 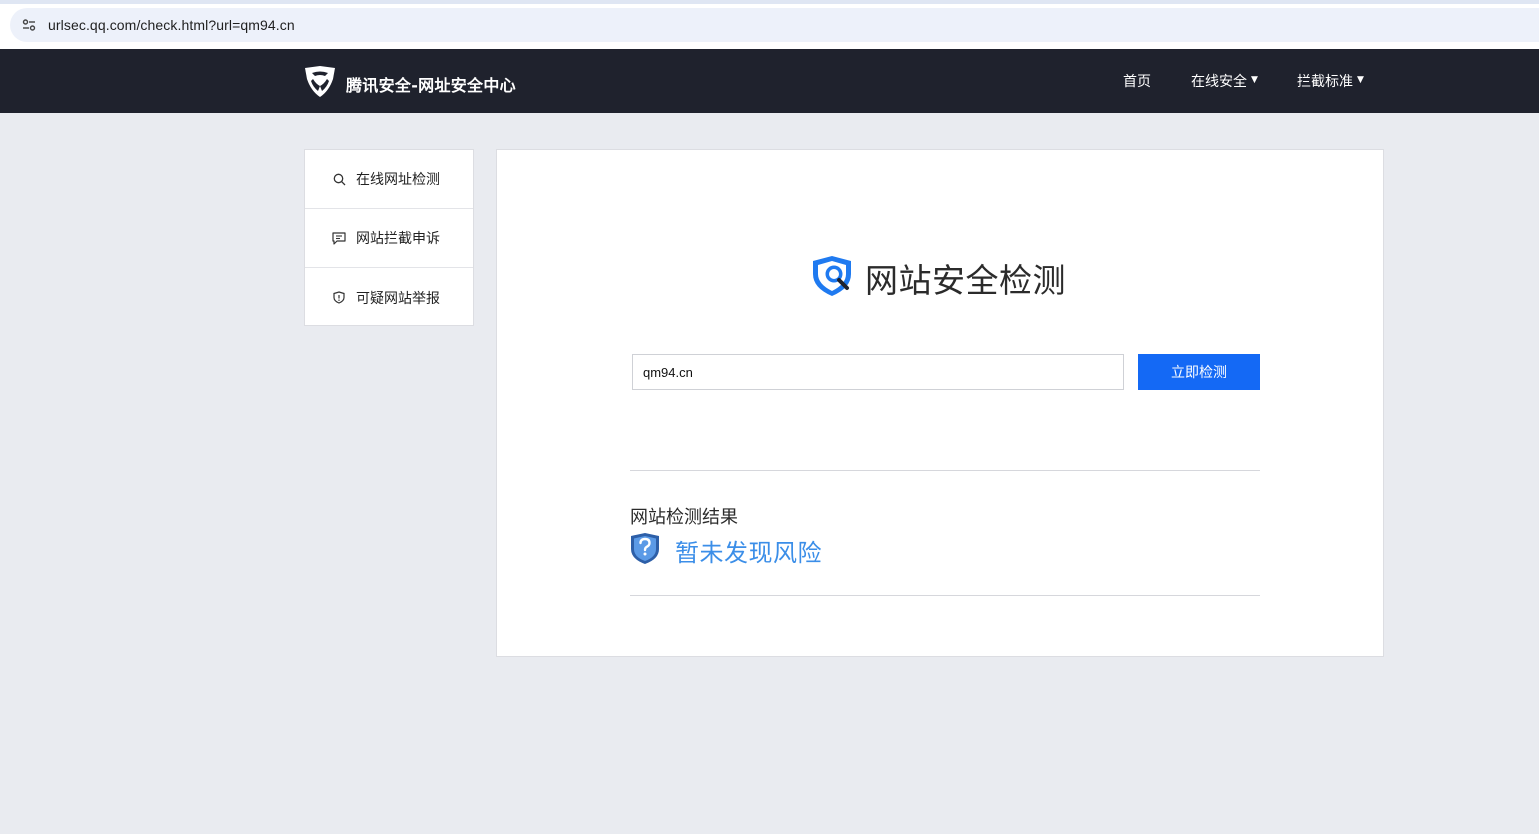 I want to click on result-status: 暂未发现风险, so click(x=726, y=550).